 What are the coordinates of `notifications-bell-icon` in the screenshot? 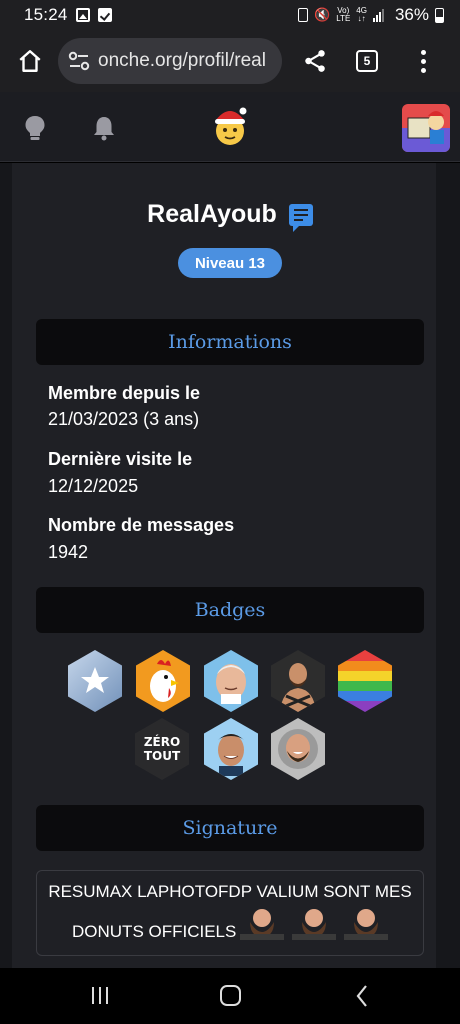 It's located at (104, 130).